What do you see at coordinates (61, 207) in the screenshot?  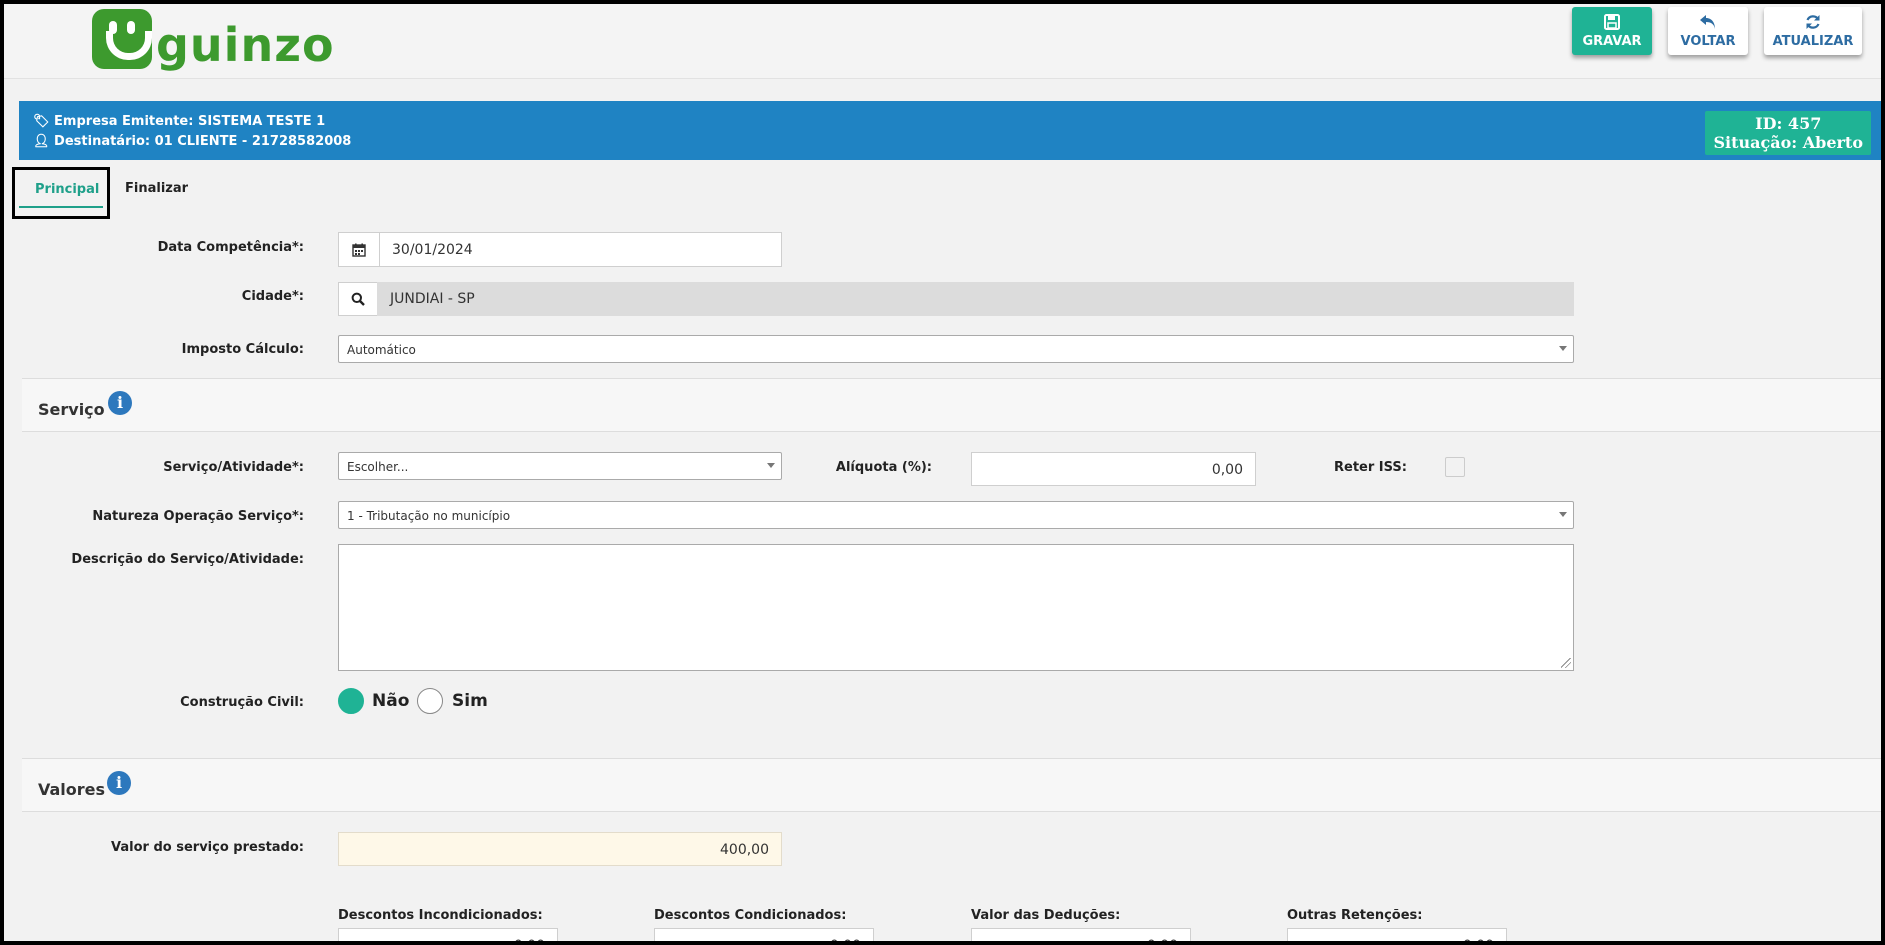 I see `tab-active-underline` at bounding box center [61, 207].